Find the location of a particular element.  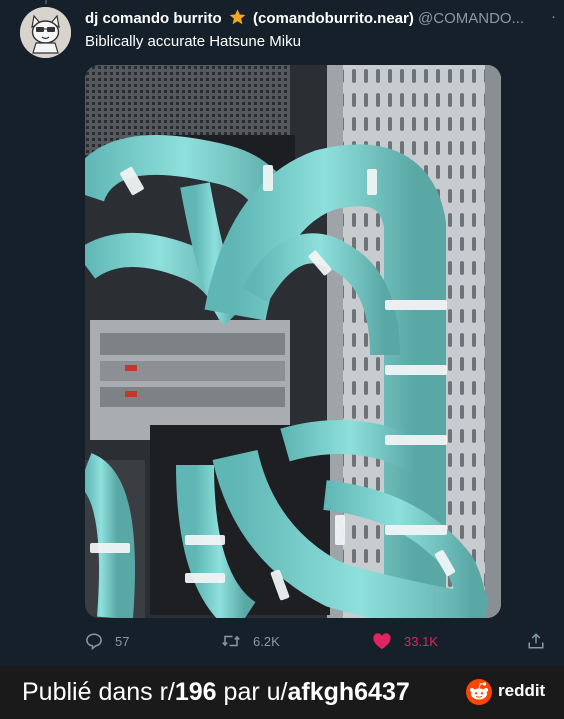

star-icon is located at coordinates (237, 17).